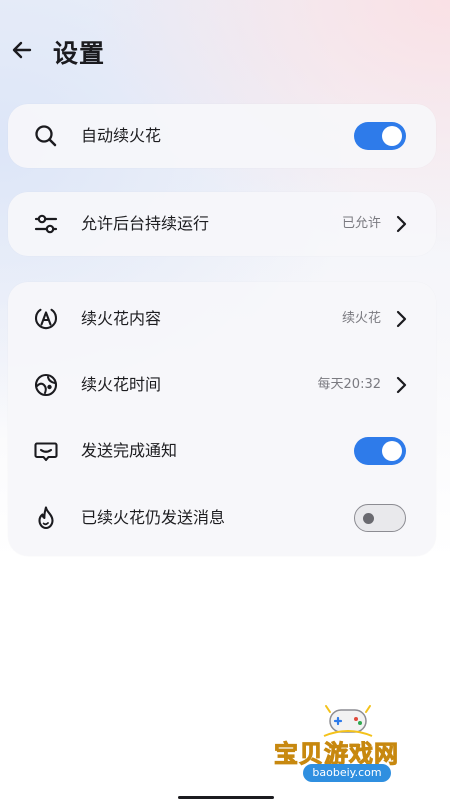 The height and width of the screenshot is (800, 450). What do you see at coordinates (129, 450) in the screenshot?
I see `setting-label: 发送完成通知` at bounding box center [129, 450].